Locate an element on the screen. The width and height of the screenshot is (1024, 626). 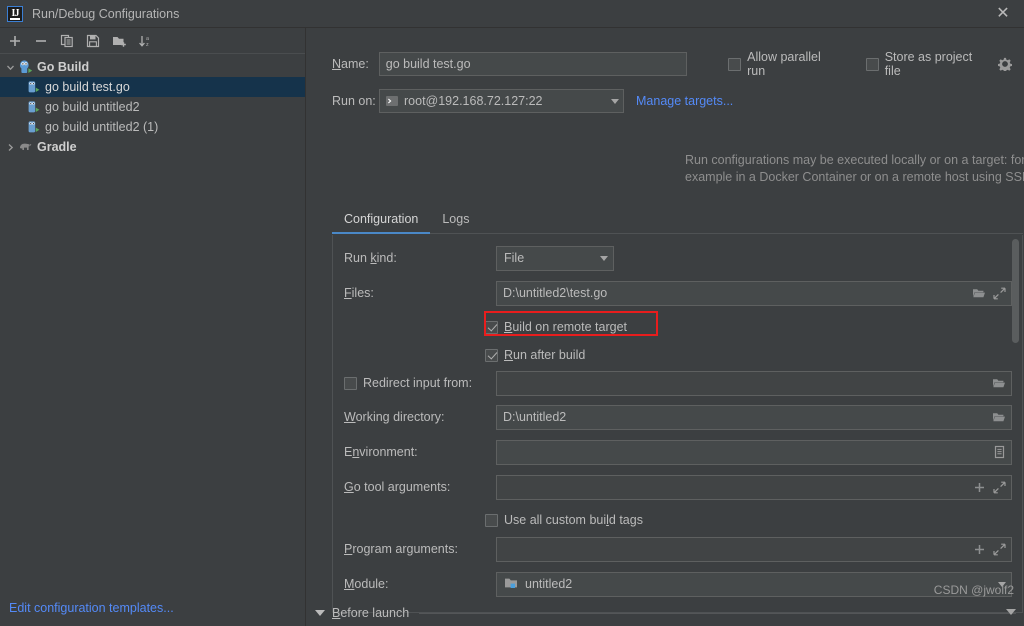
tab-configuration: Configuration is located at coordinates (381, 223).